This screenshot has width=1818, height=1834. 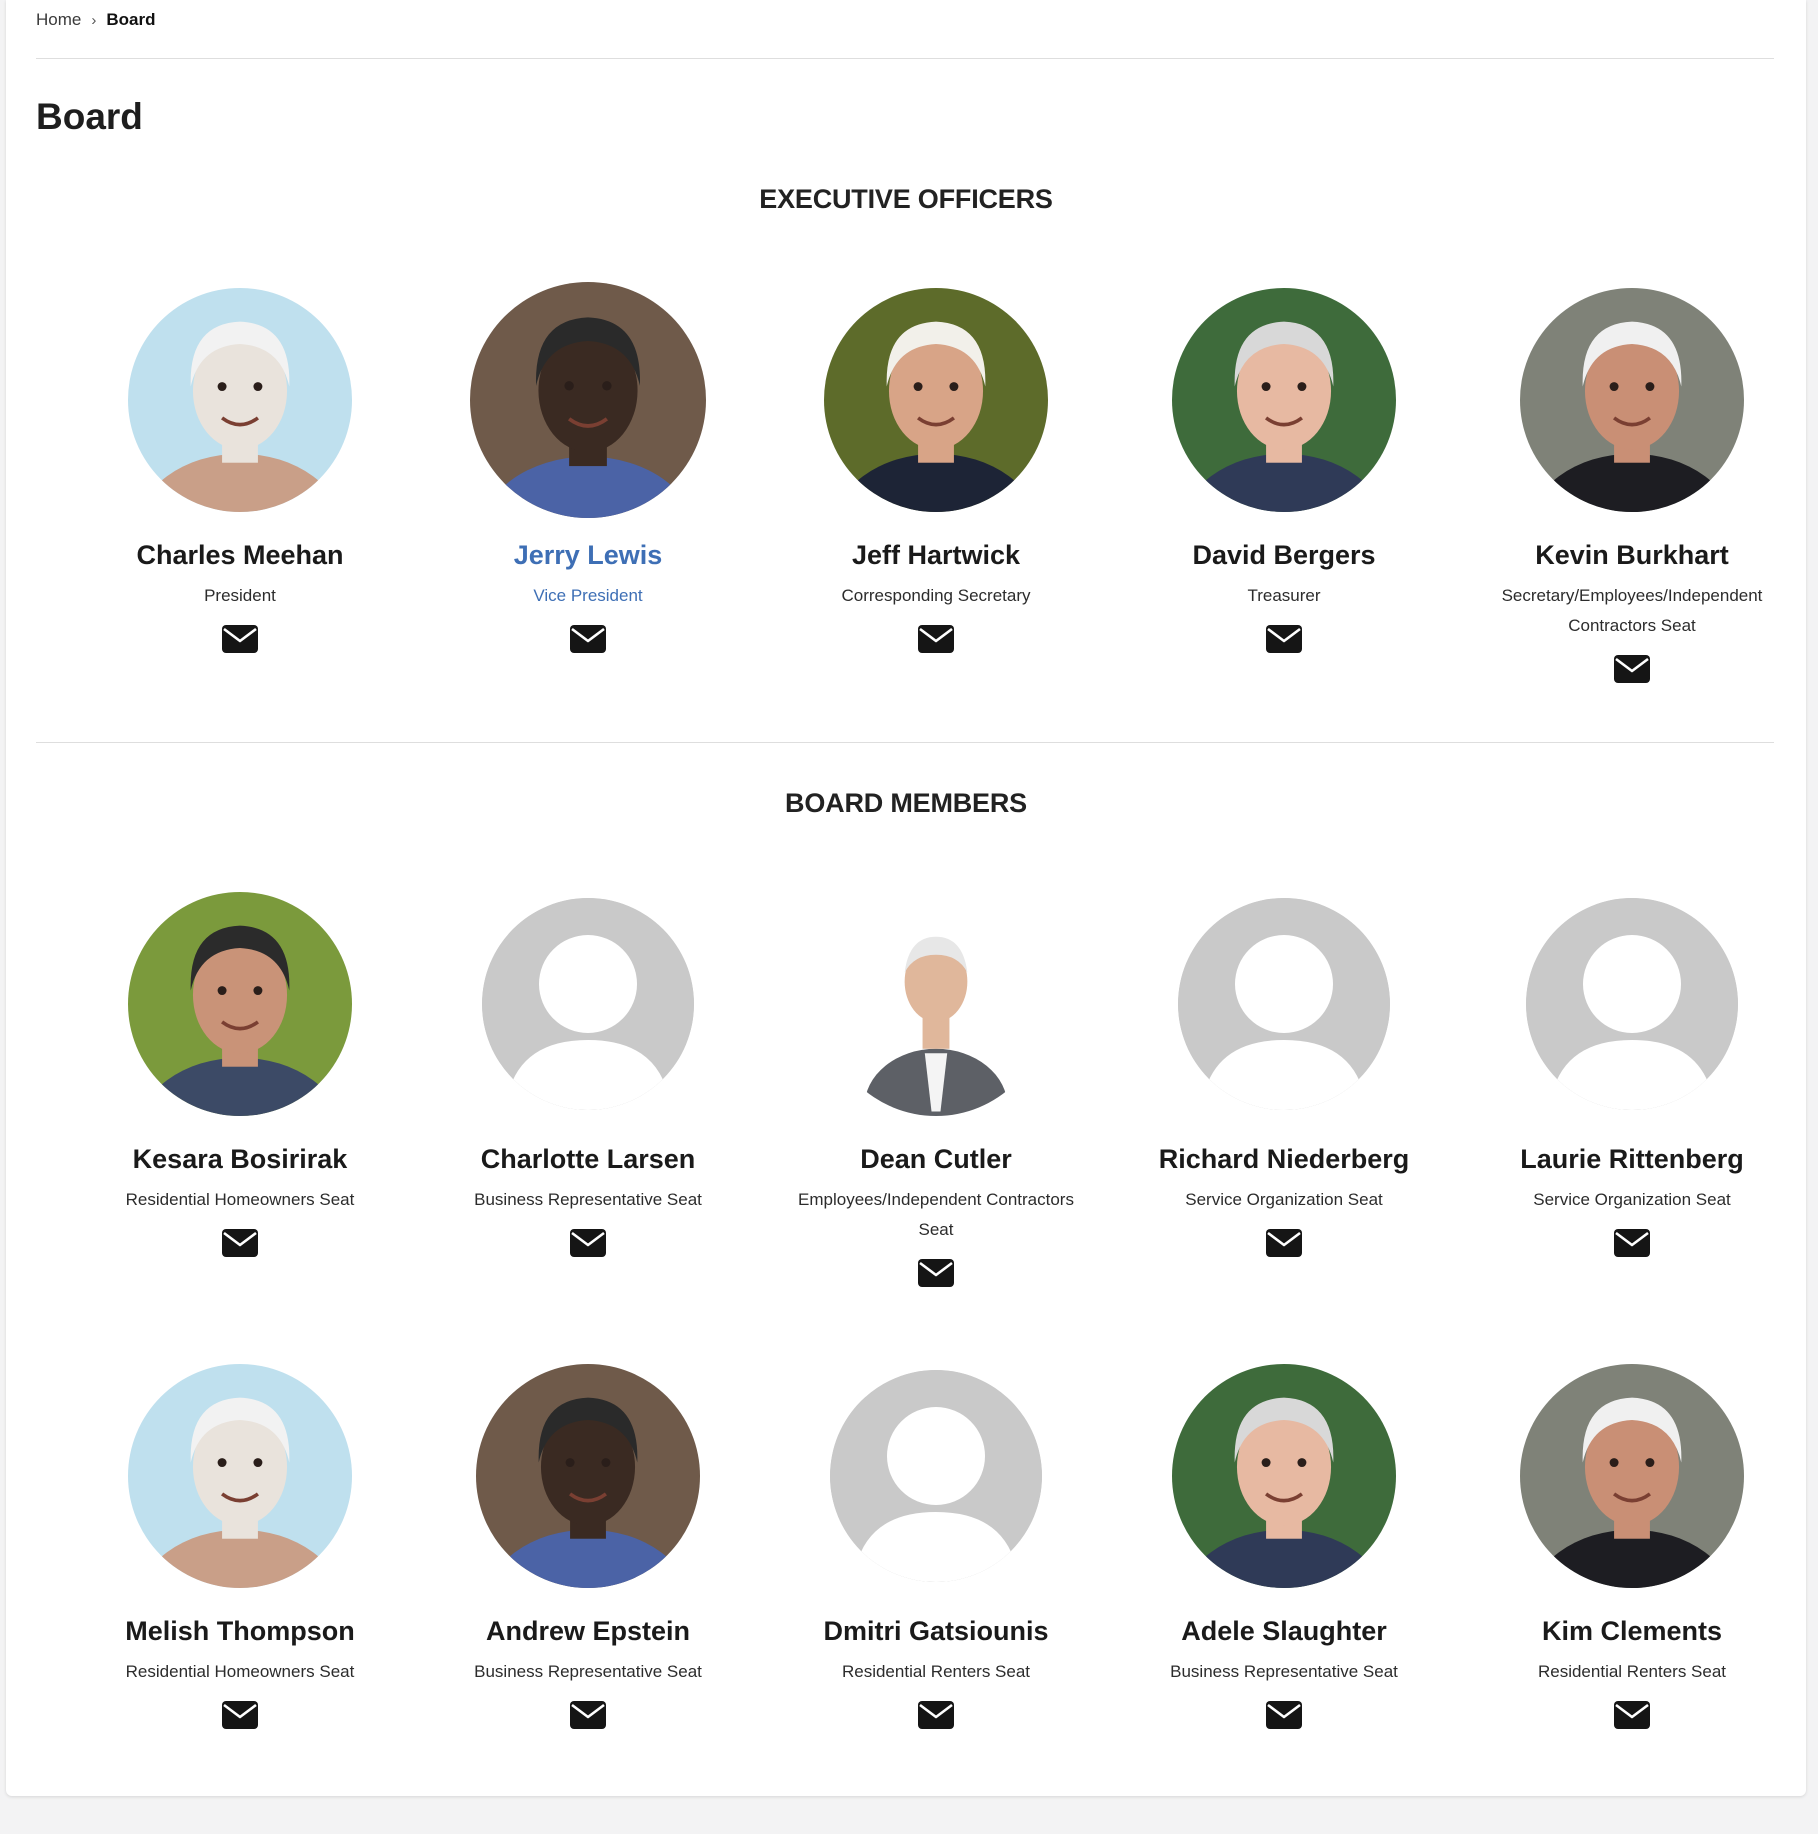 I want to click on member-role: Vice President, so click(x=588, y=595).